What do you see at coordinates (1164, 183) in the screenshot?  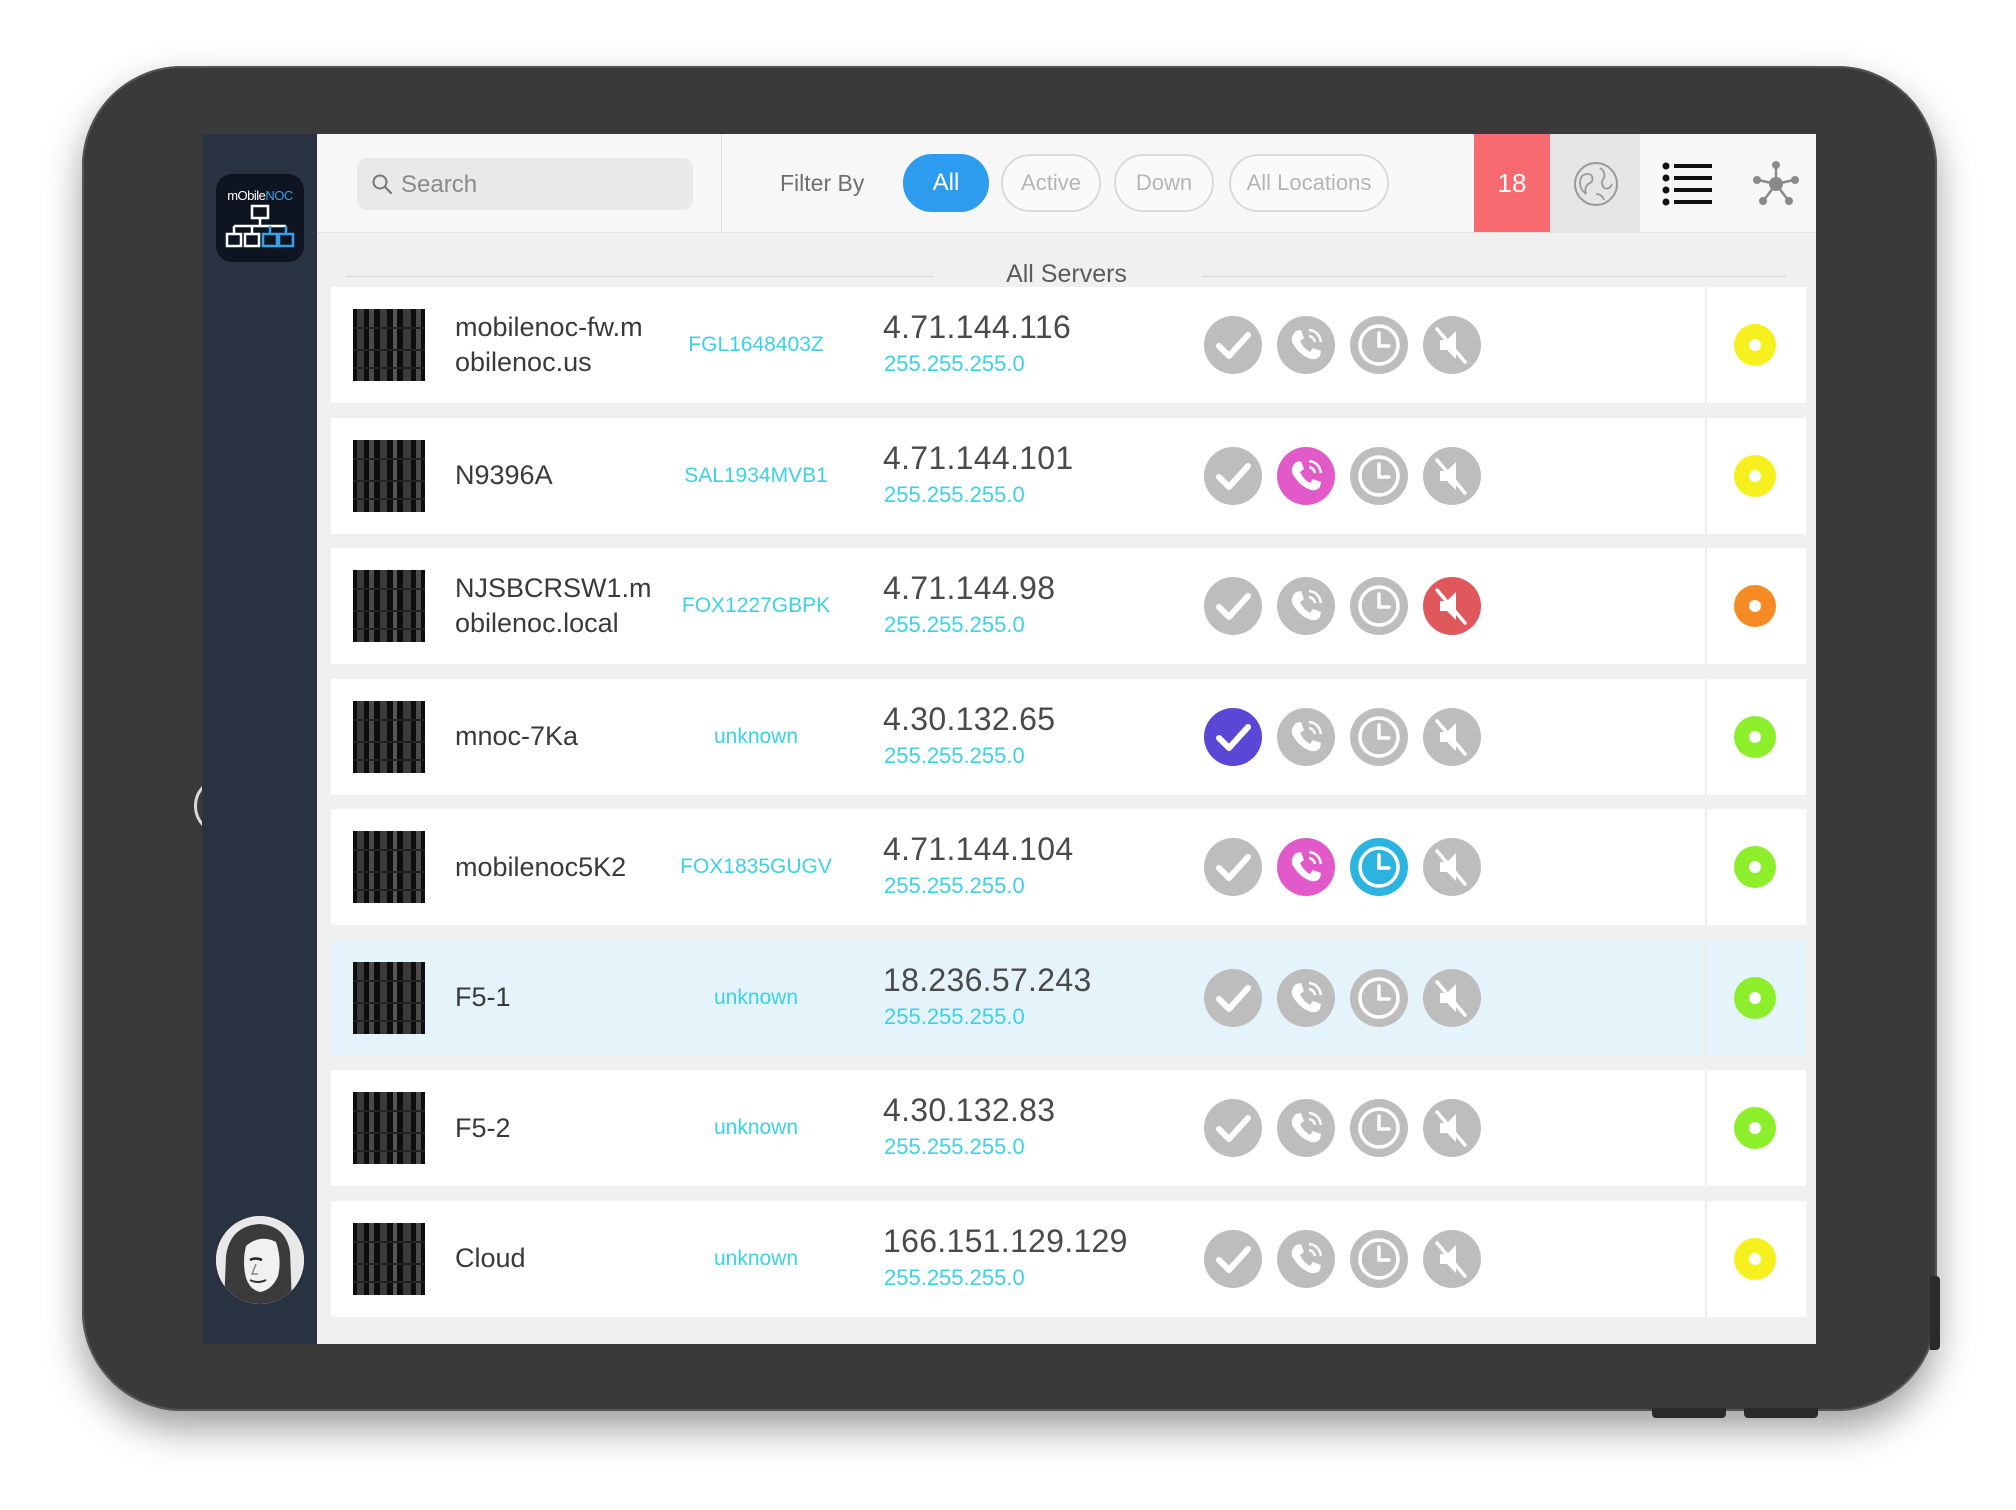 I see `filter-down-button: Down` at bounding box center [1164, 183].